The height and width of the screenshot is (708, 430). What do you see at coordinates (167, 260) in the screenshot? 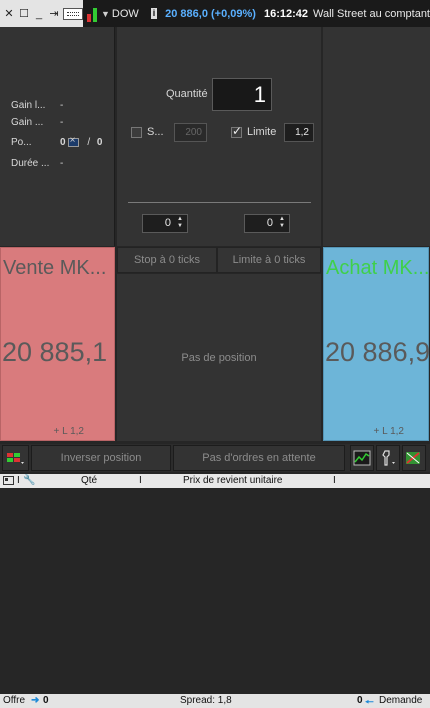
I see `stop-ticks-button: Stop à 0 ticks` at bounding box center [167, 260].